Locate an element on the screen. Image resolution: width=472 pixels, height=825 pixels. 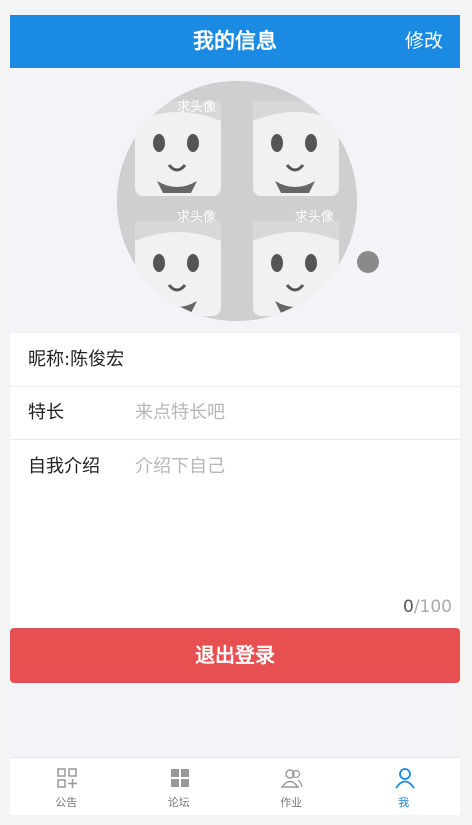
bottom-tab-bar: 公告 论坛 作业 我 is located at coordinates (235, 786).